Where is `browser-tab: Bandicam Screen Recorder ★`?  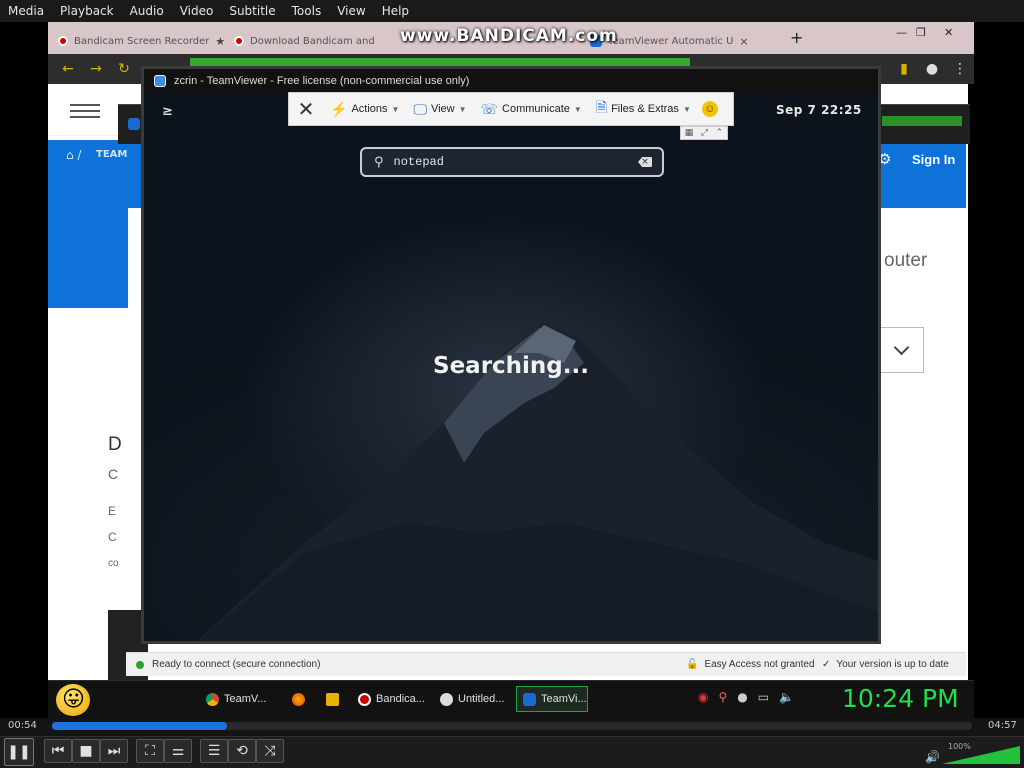 browser-tab: Bandicam Screen Recorder ★ is located at coordinates (136, 41).